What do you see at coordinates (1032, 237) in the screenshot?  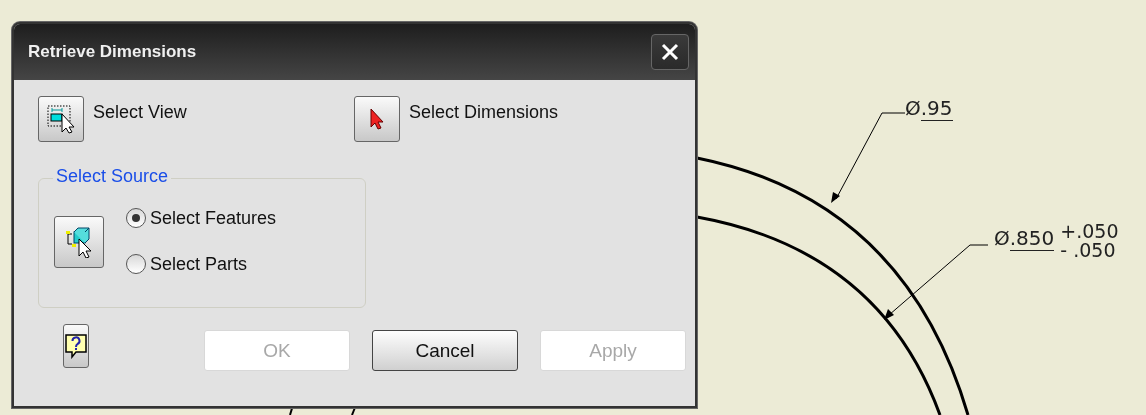 I see `dimension-value: .850` at bounding box center [1032, 237].